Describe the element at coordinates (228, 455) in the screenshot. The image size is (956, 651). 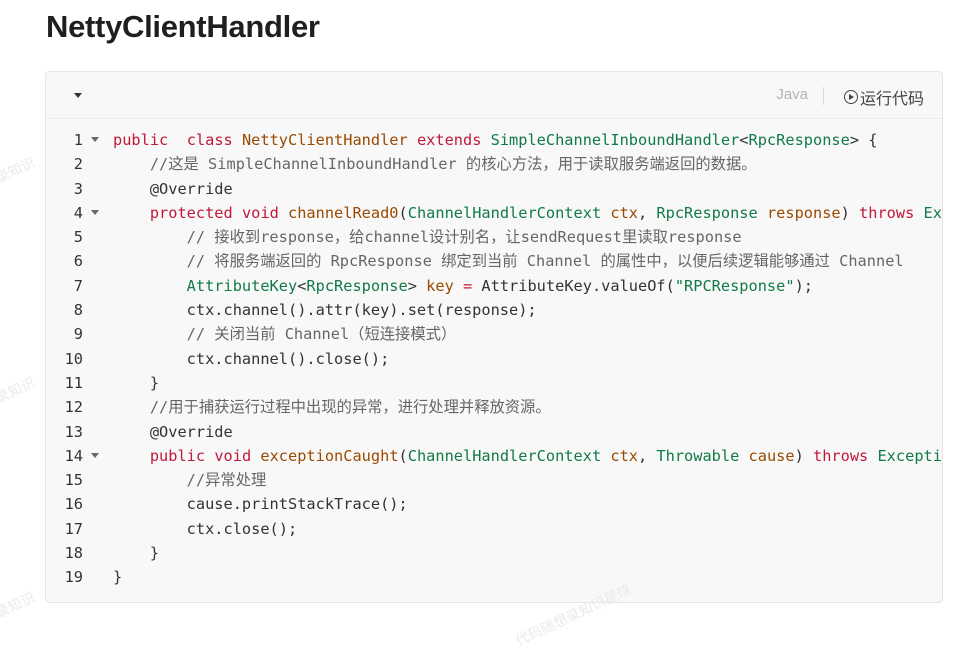
I see `code-token: void` at that location.